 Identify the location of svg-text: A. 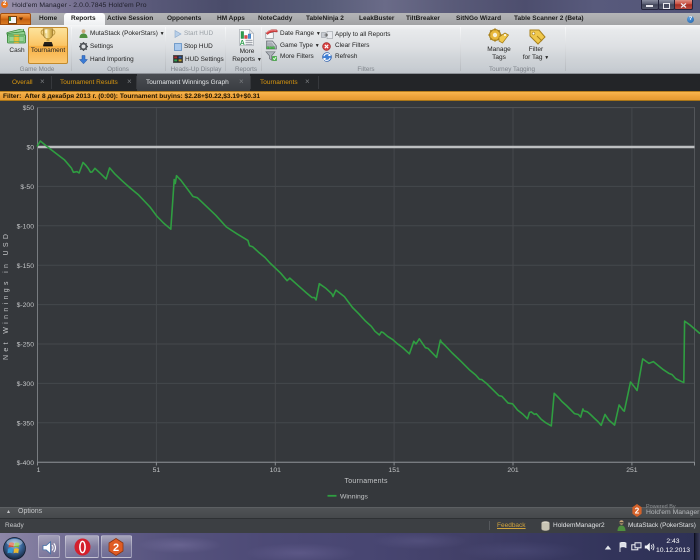
(242, 43).